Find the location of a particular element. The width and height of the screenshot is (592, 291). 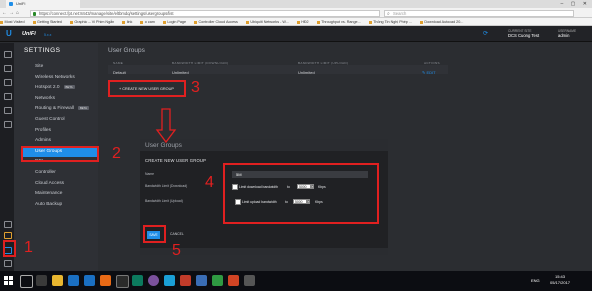

sidebar-item-cloud-access: Cloud Access is located at coordinates (59, 184).